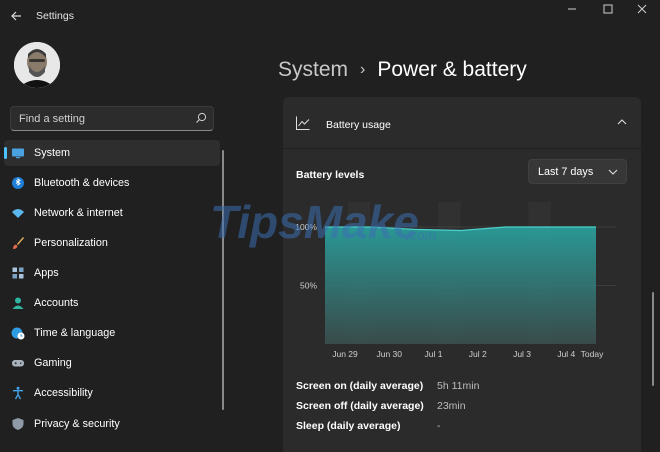 The width and height of the screenshot is (660, 452). What do you see at coordinates (313, 69) in the screenshot?
I see `breadcrumb-parent: System` at bounding box center [313, 69].